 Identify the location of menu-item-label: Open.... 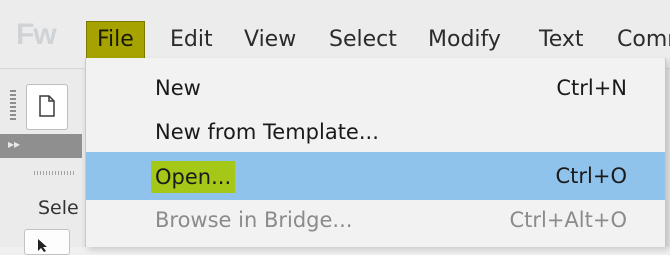
(193, 177).